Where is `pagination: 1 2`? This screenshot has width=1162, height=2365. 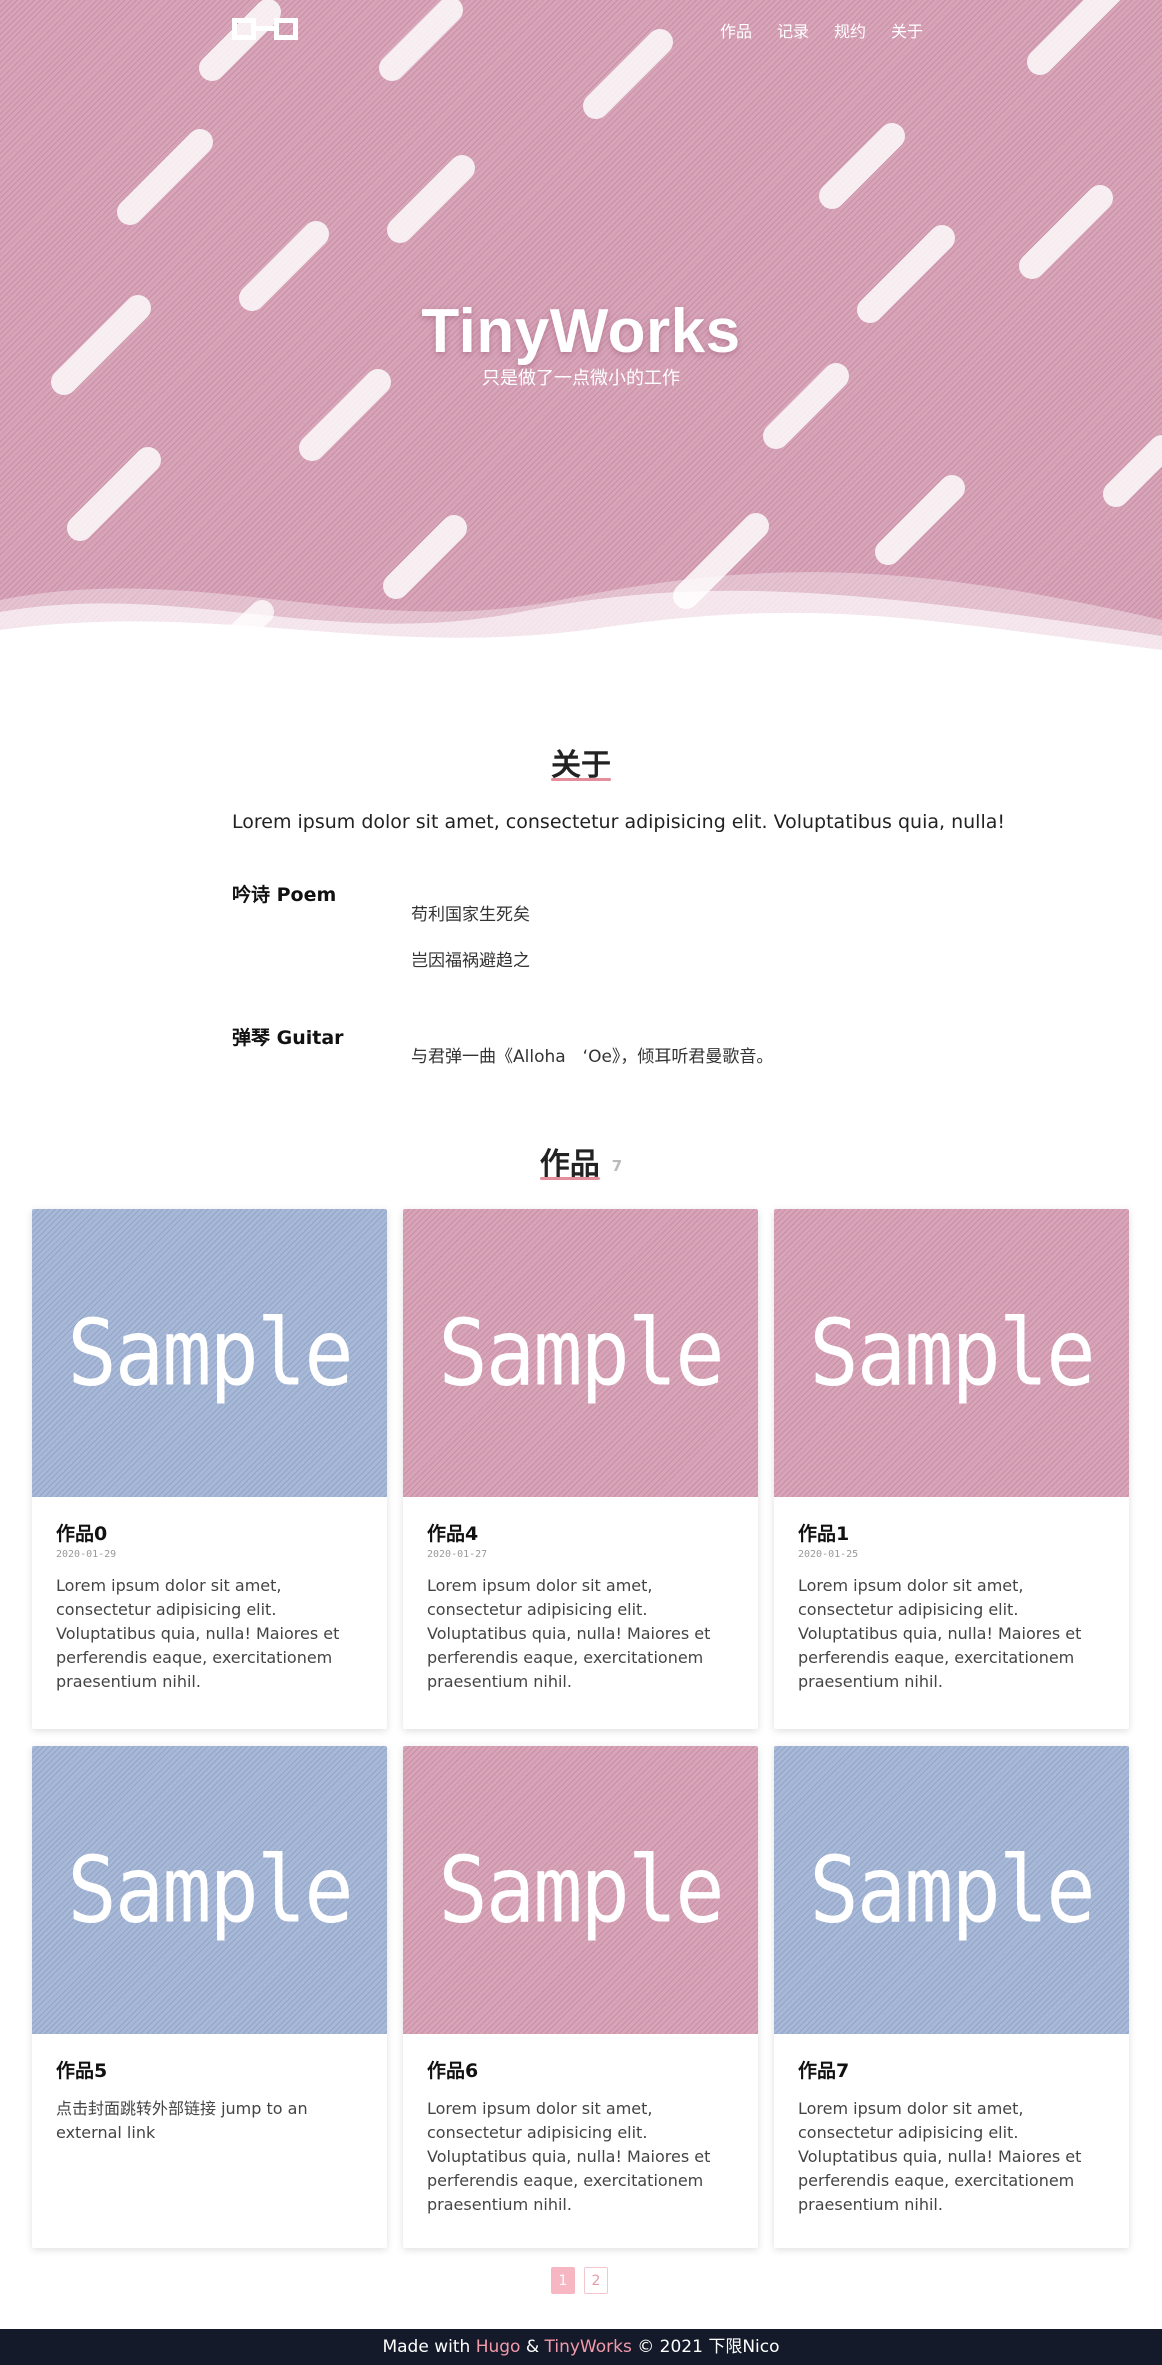 pagination: 1 2 is located at coordinates (579, 2280).